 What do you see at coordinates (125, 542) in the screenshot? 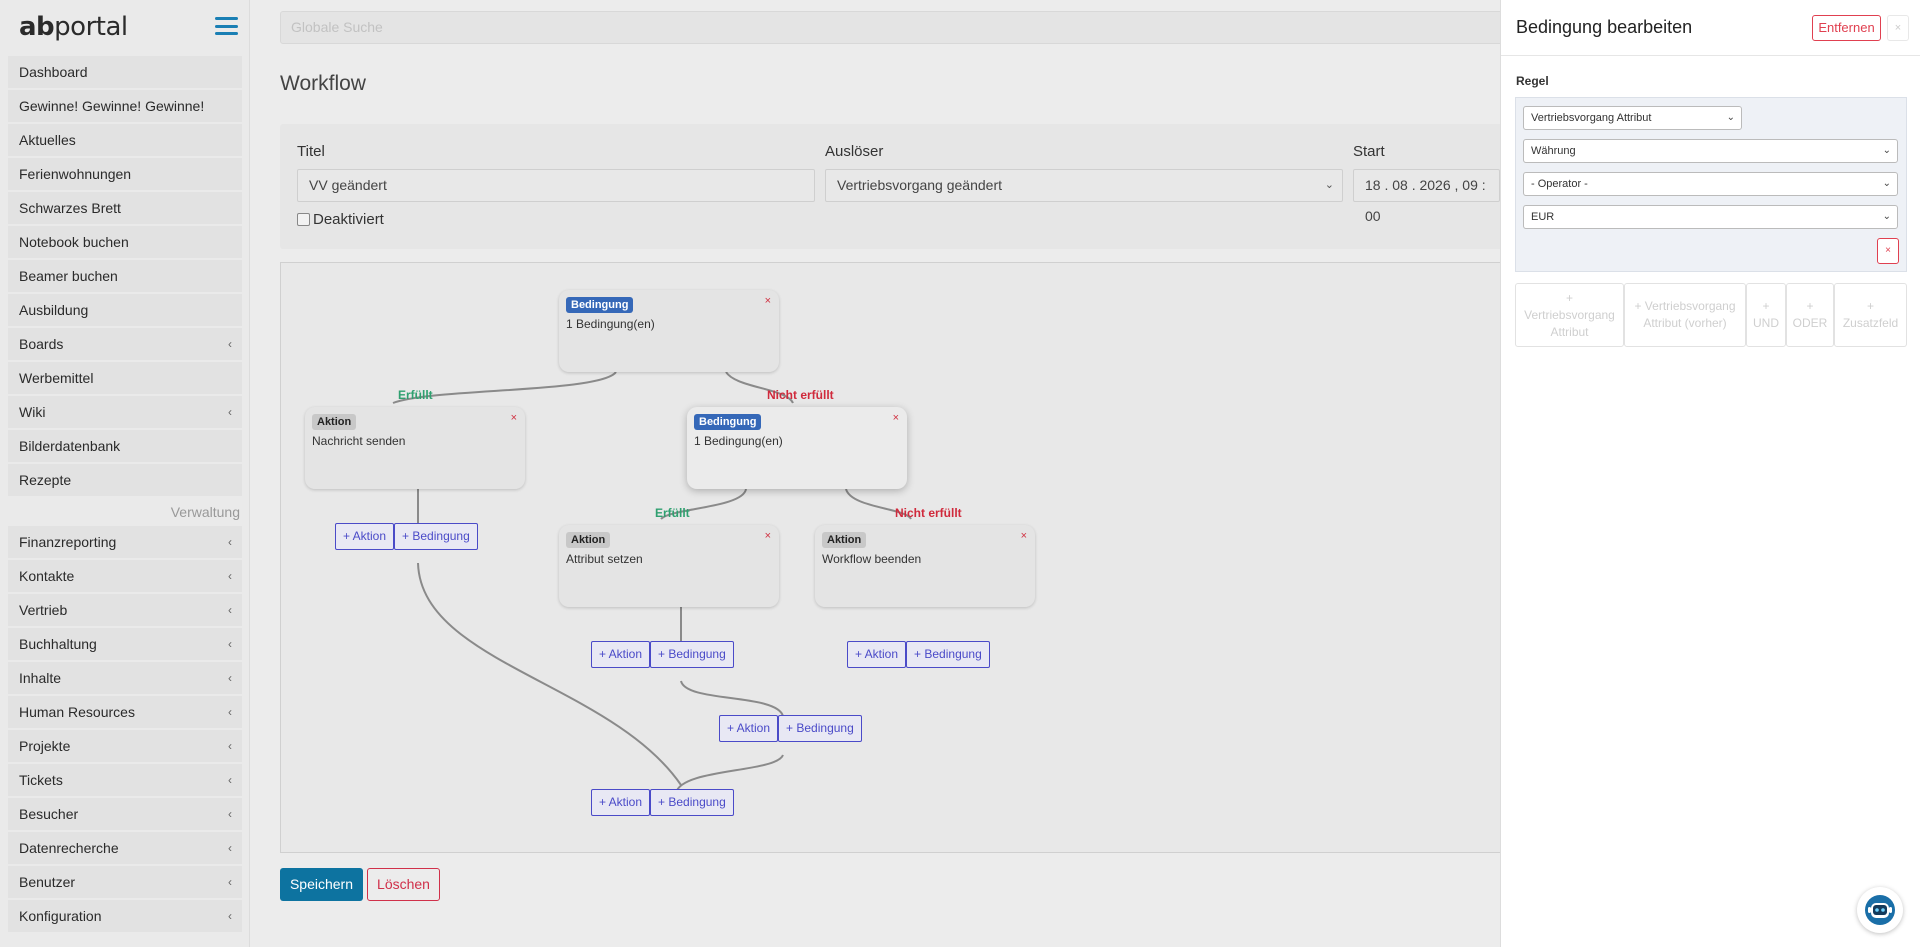
I see `sidebar-item: Finanzreporting ‹` at bounding box center [125, 542].